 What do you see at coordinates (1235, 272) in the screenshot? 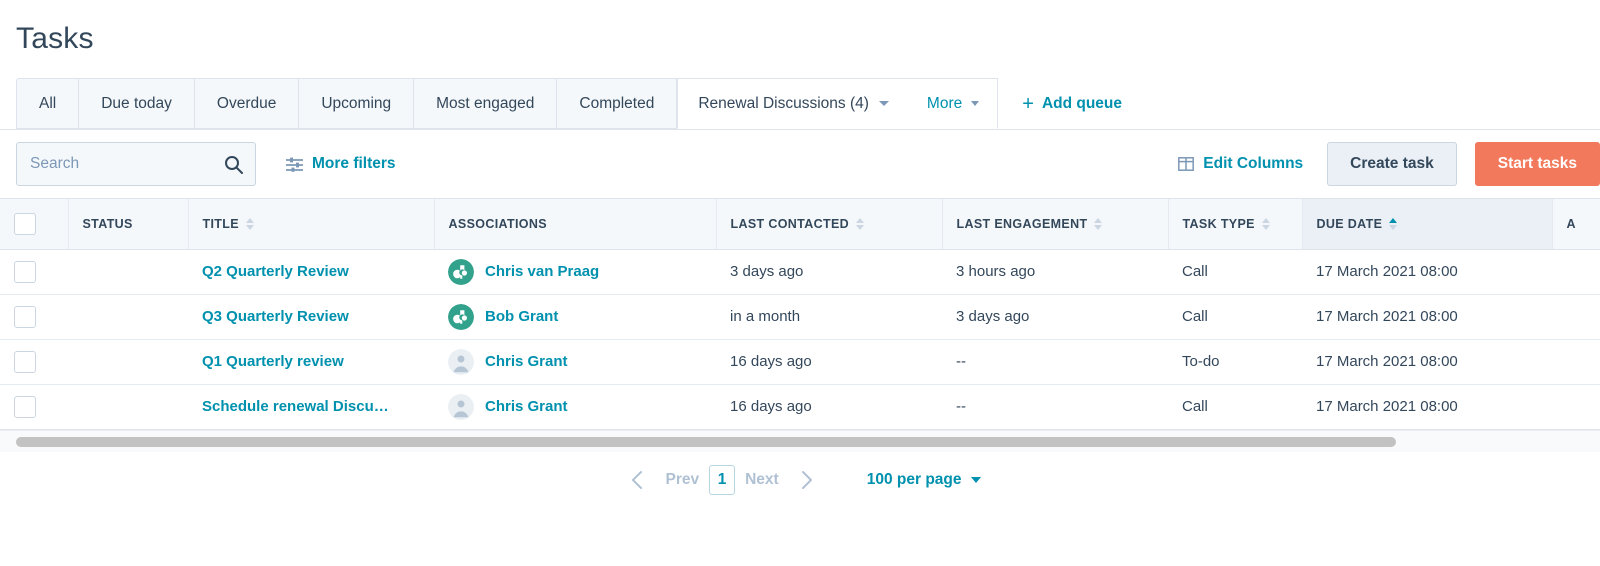
I see `cell-task-type: Call` at bounding box center [1235, 272].